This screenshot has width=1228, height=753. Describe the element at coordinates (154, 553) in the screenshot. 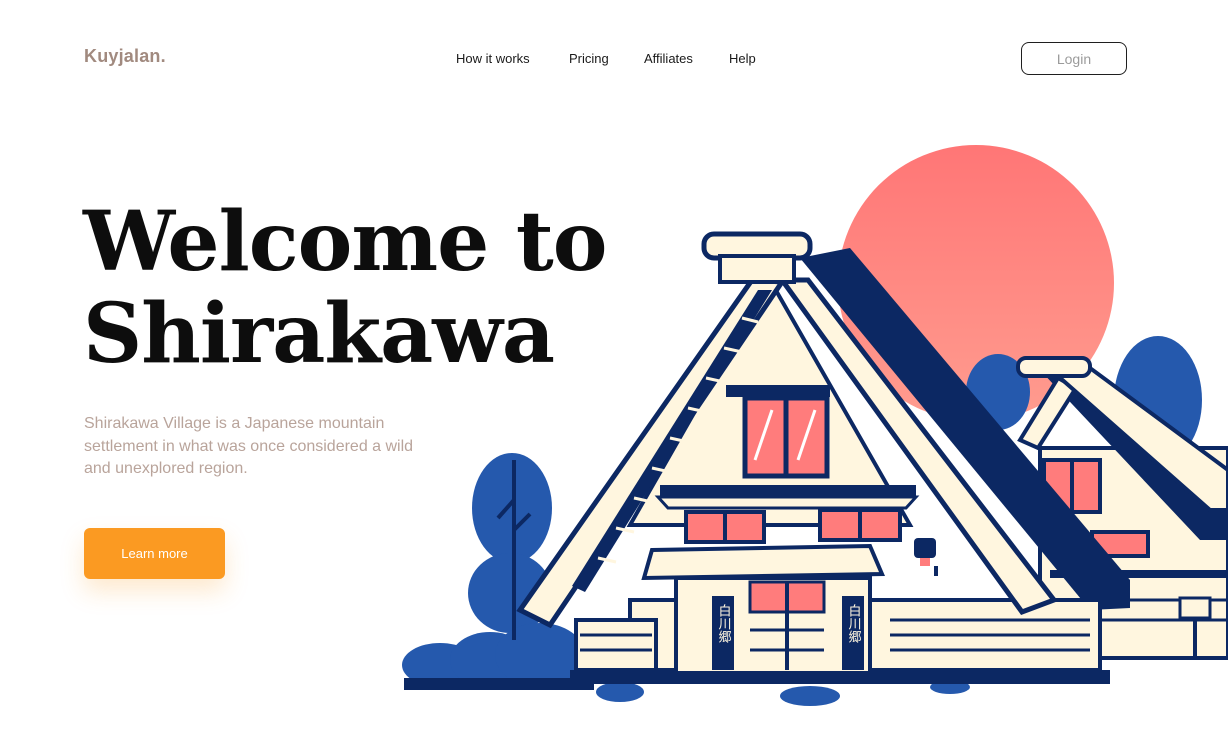

I see `learn-more-button: Learn more` at that location.